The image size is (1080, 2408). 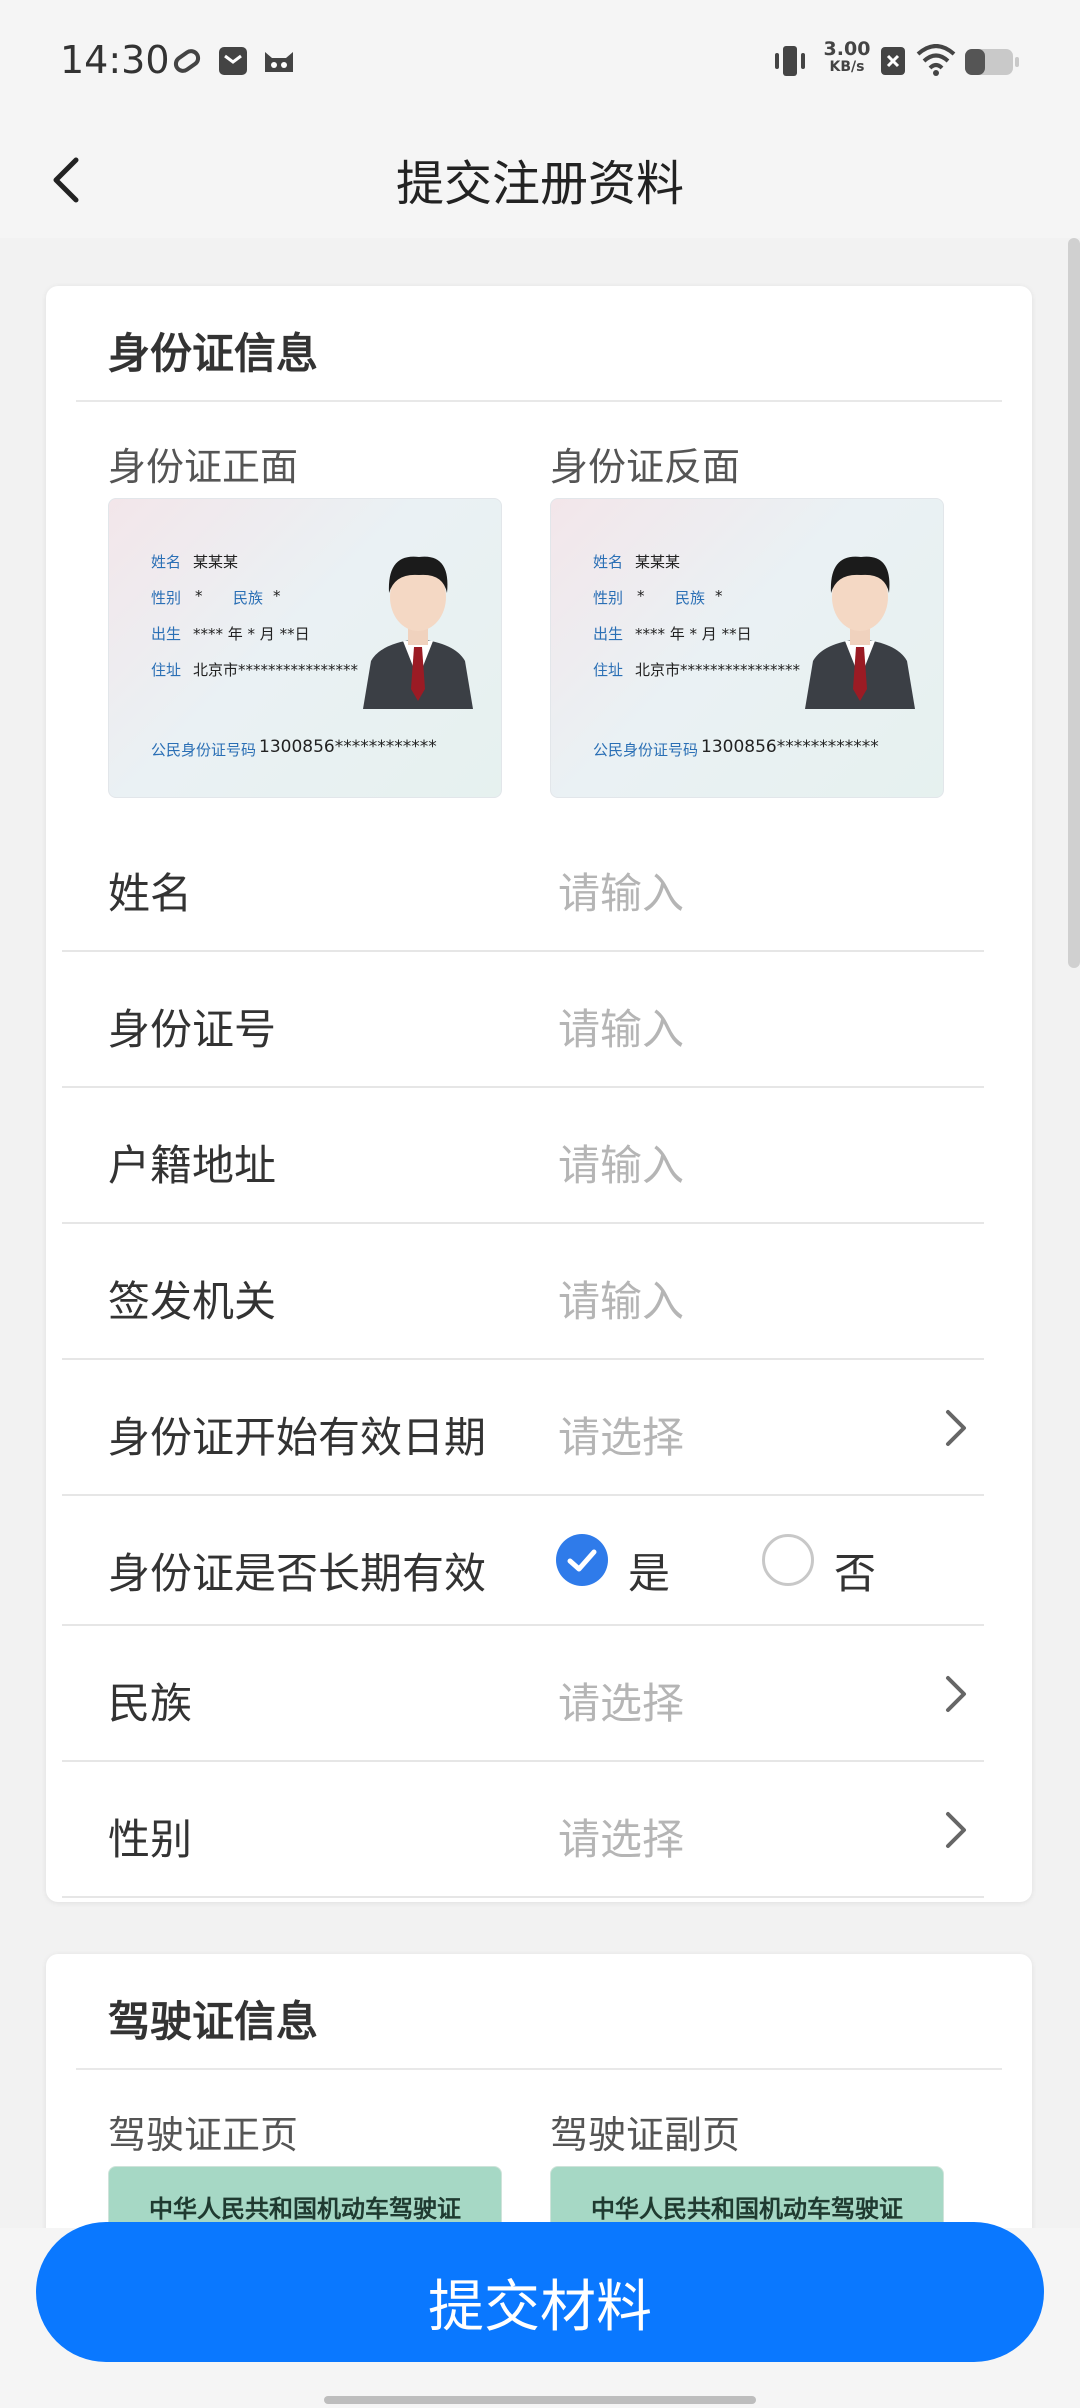 What do you see at coordinates (523, 1156) in the screenshot?
I see `address-field: 户籍地址 请输入` at bounding box center [523, 1156].